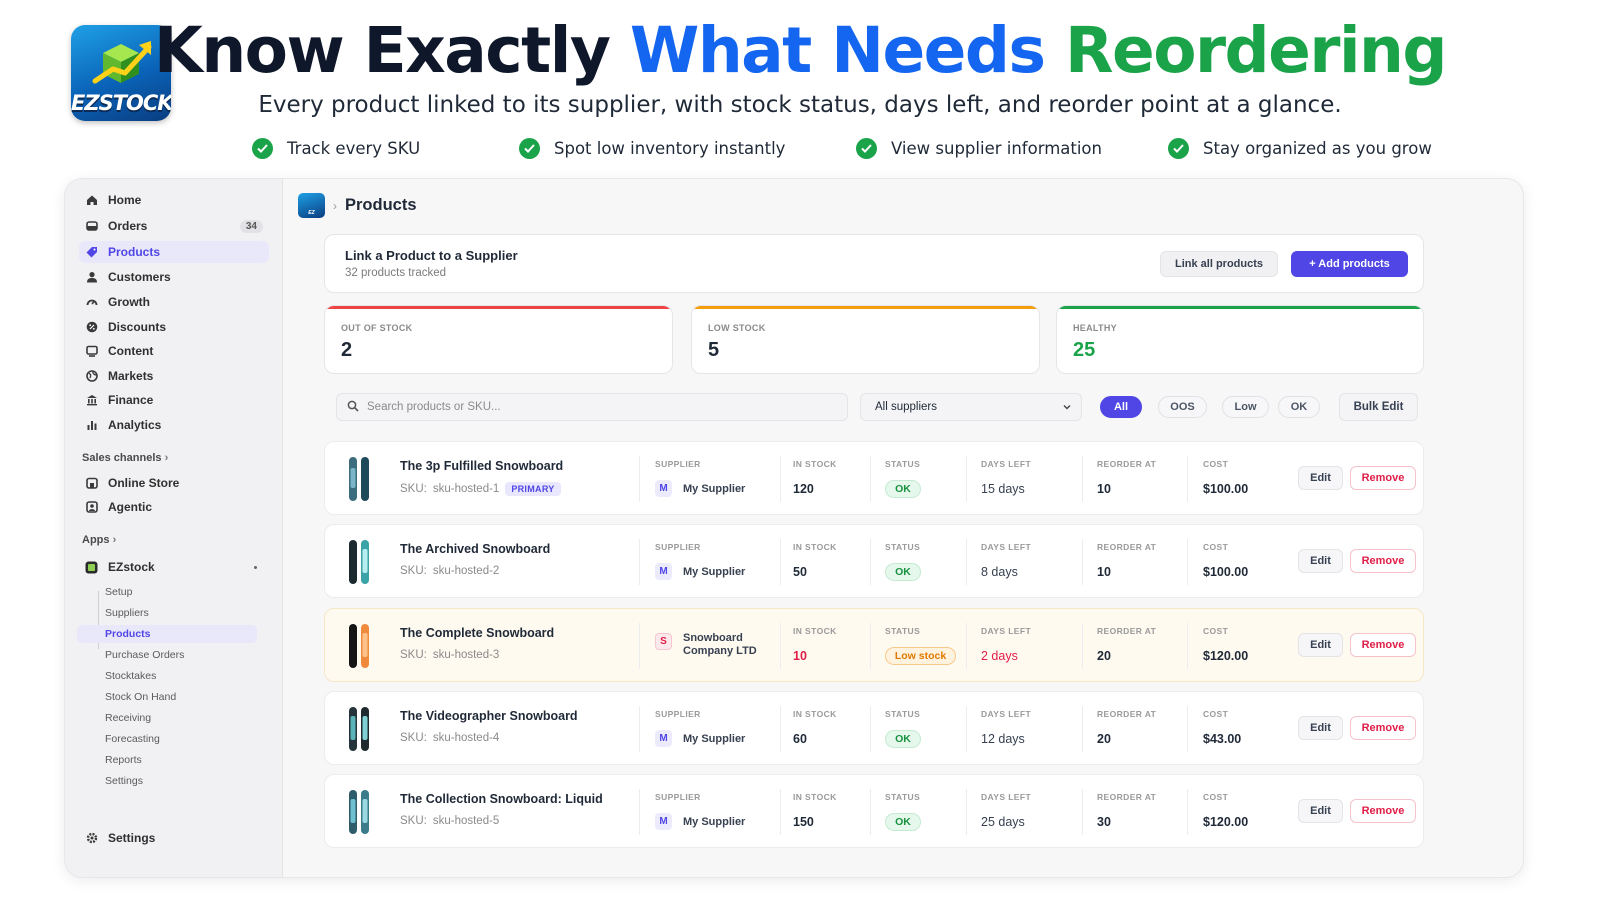 This screenshot has height=900, width=1600. I want to click on sidebar-subitem-stock-on-hand: Stock On Hand, so click(140, 697).